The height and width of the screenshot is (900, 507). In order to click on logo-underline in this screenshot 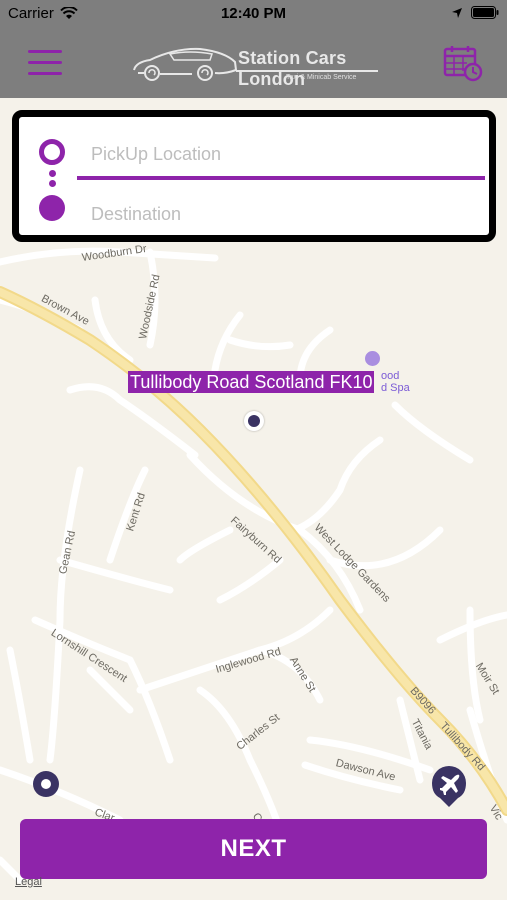, I will do `click(307, 71)`.